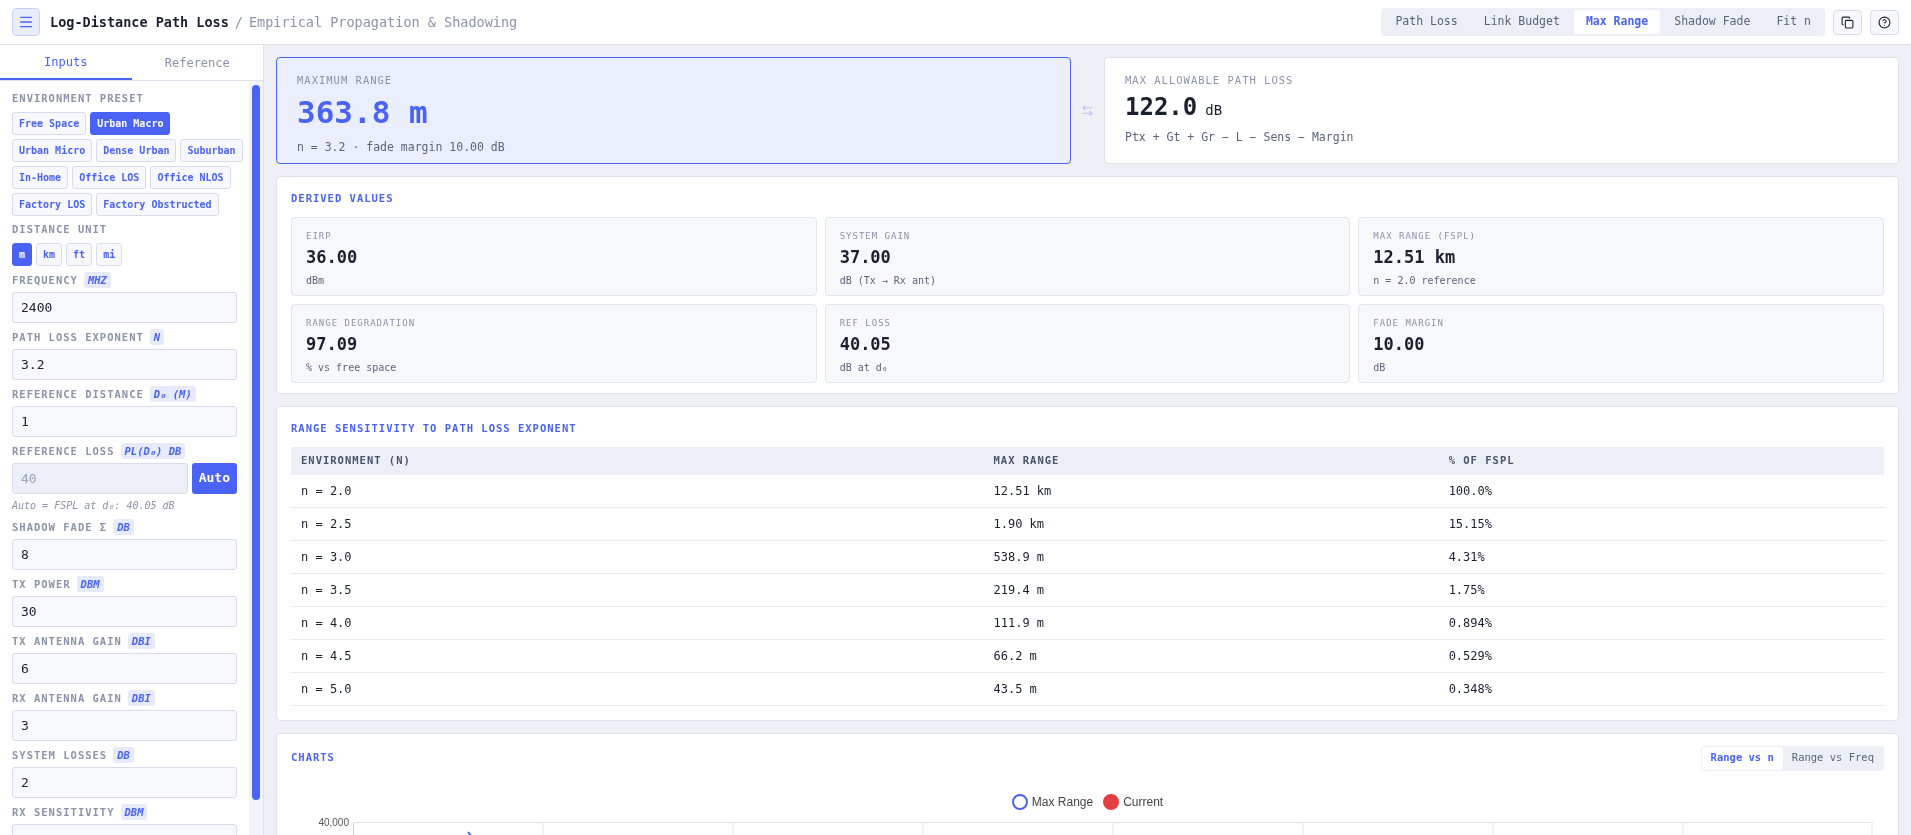  What do you see at coordinates (332, 345) in the screenshot?
I see `metric-value: 97.09` at bounding box center [332, 345].